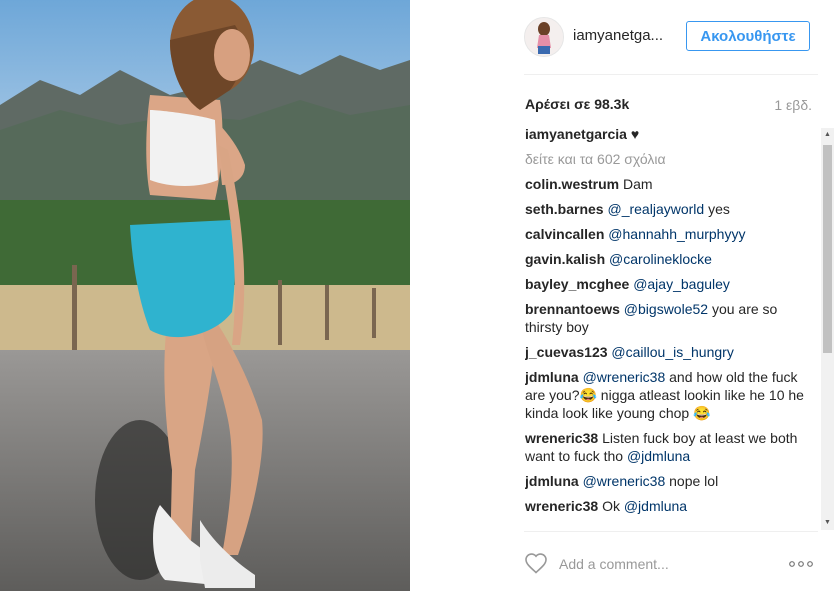 The image size is (834, 591). I want to click on comment-text: Ok, so click(611, 506).